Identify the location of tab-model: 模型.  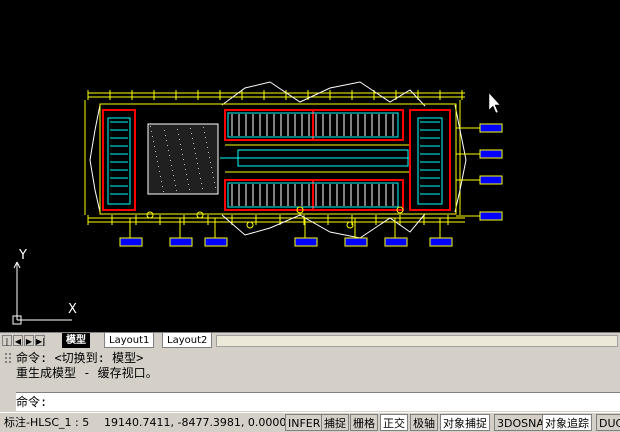
(76, 340).